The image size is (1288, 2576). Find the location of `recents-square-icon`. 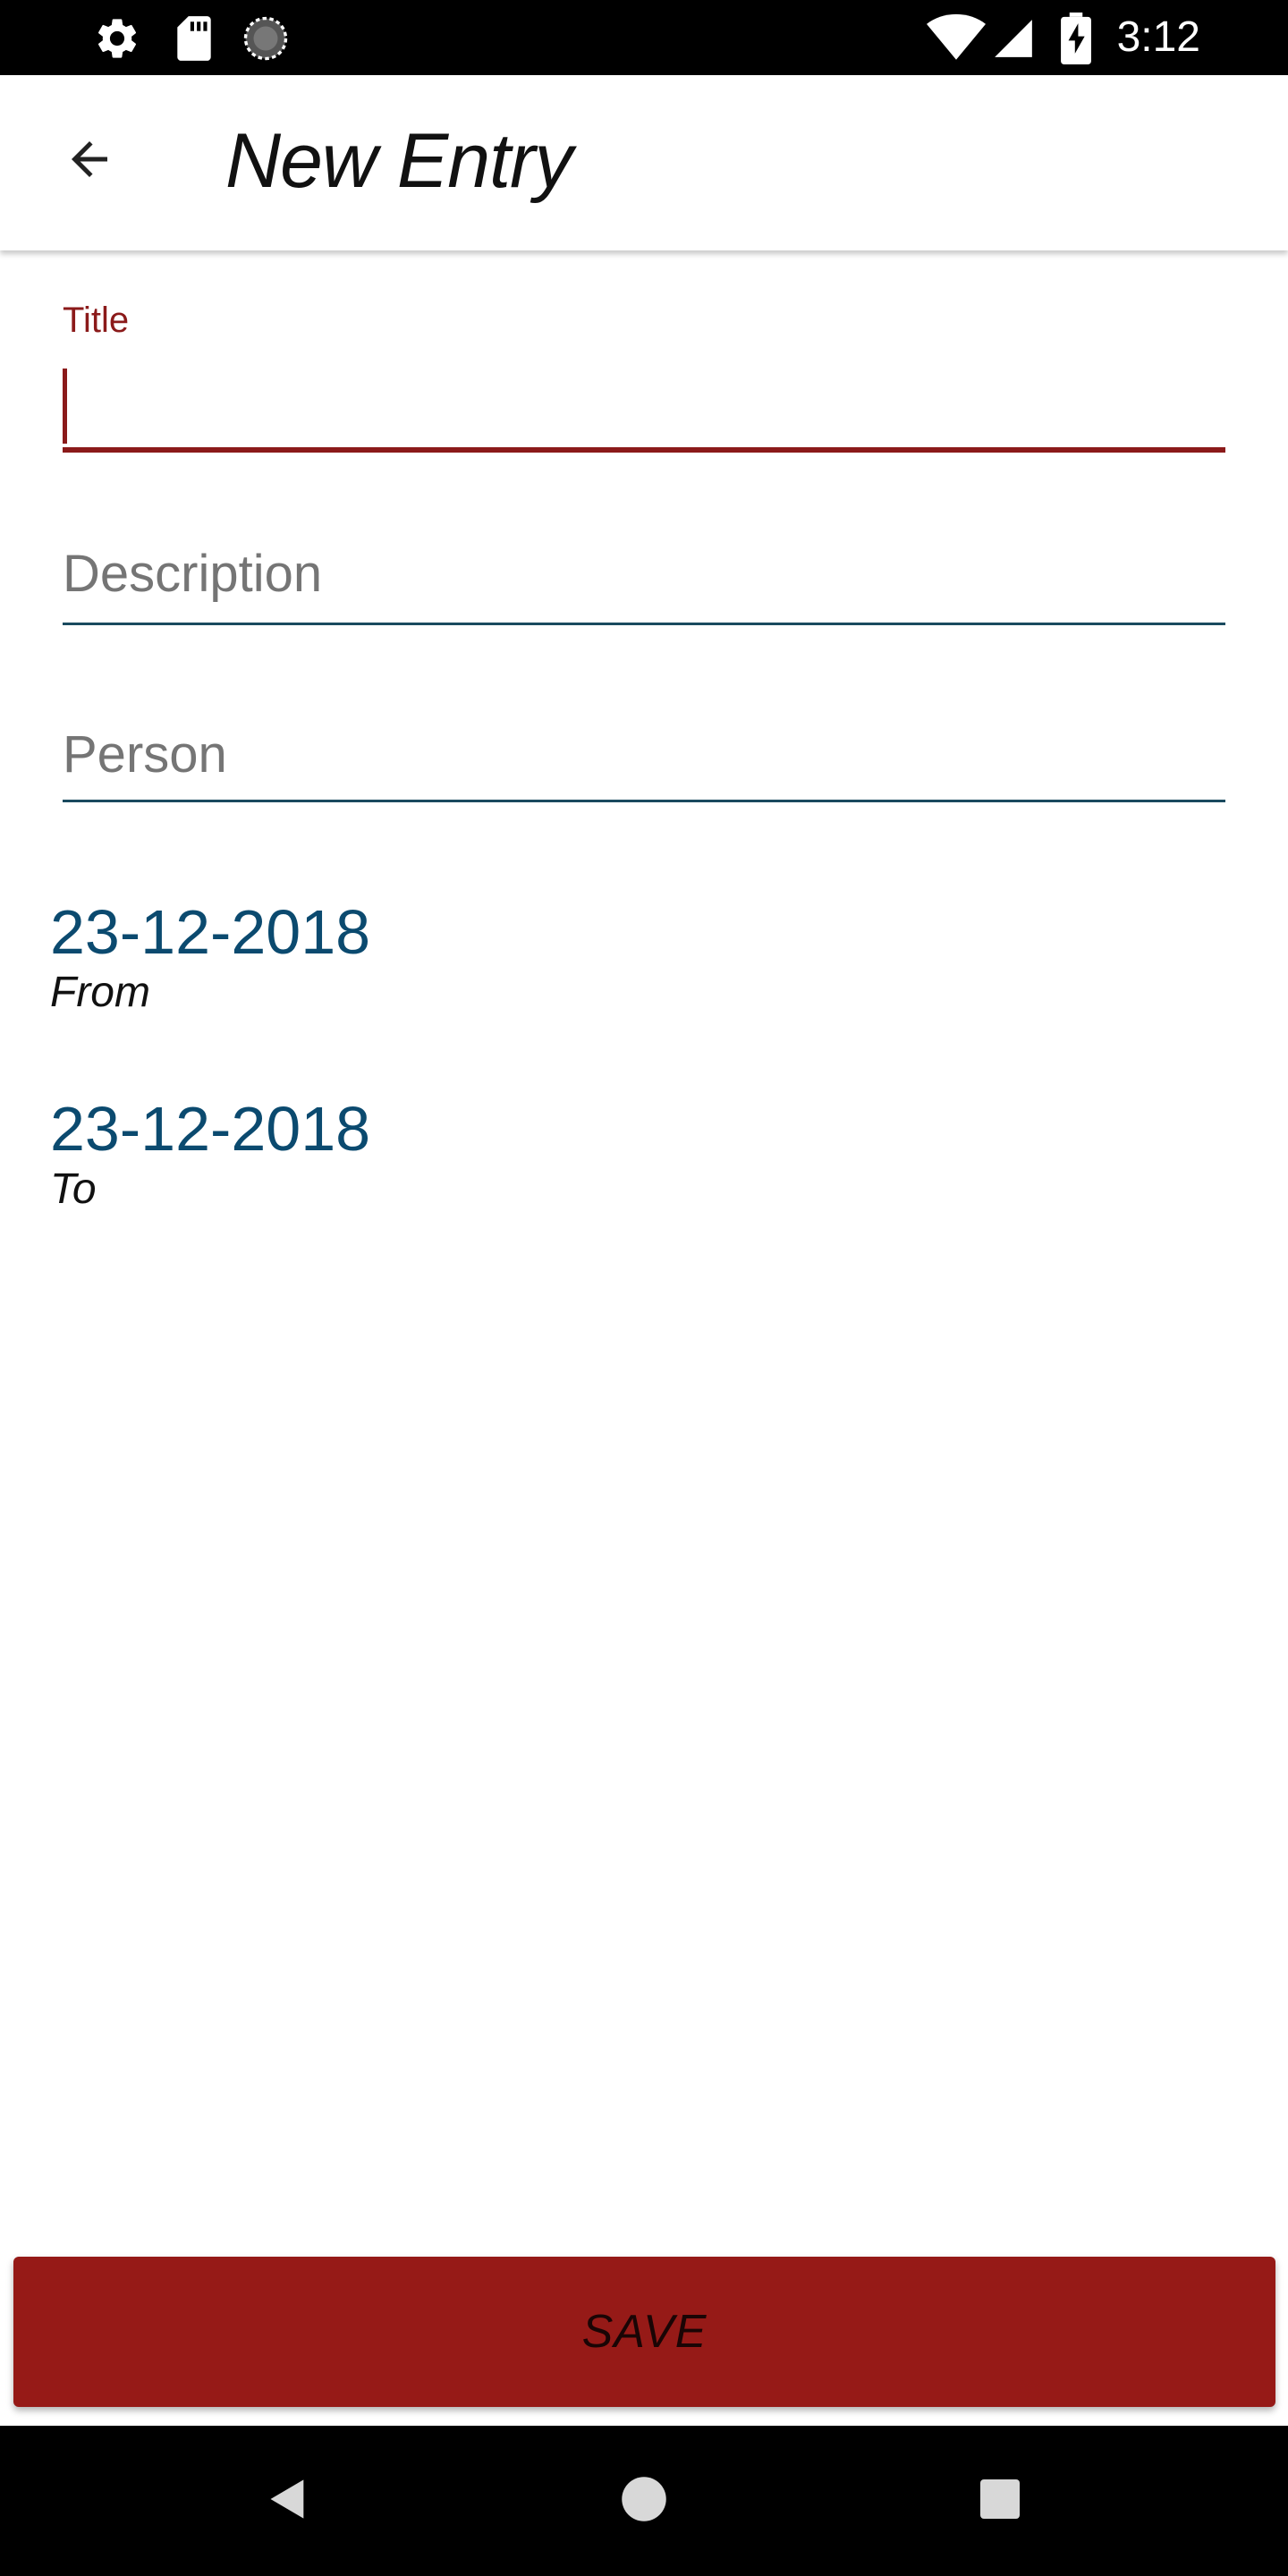

recents-square-icon is located at coordinates (1000, 2501).